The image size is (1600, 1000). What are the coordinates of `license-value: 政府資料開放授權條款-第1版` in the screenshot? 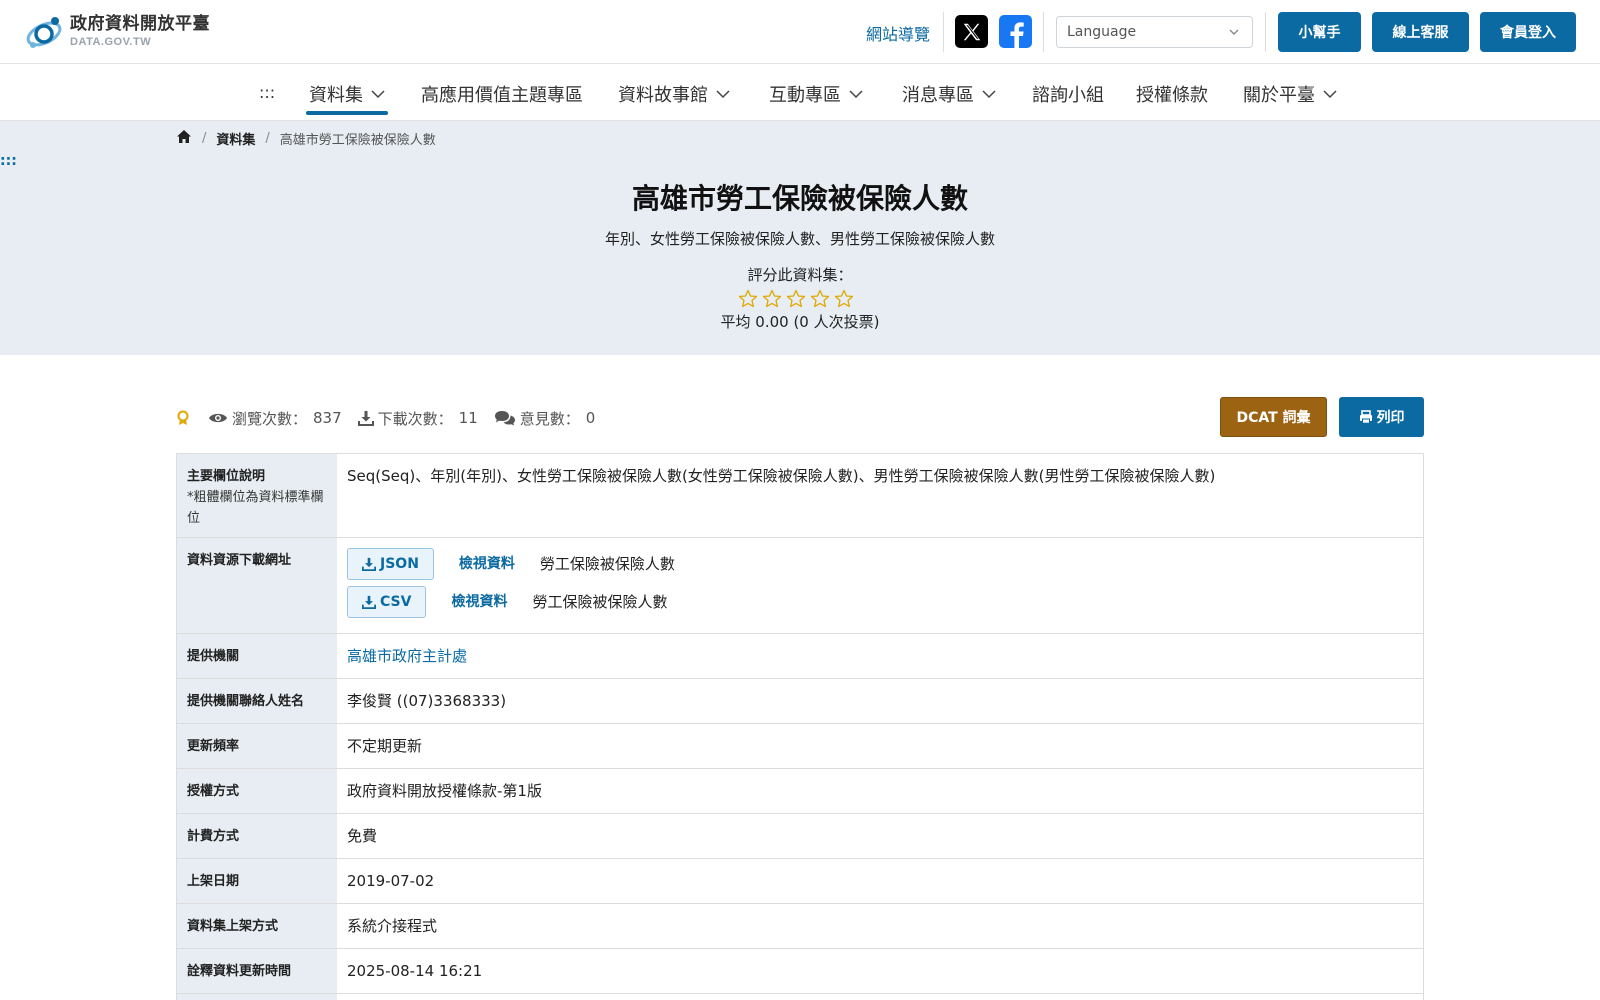 It's located at (444, 791).